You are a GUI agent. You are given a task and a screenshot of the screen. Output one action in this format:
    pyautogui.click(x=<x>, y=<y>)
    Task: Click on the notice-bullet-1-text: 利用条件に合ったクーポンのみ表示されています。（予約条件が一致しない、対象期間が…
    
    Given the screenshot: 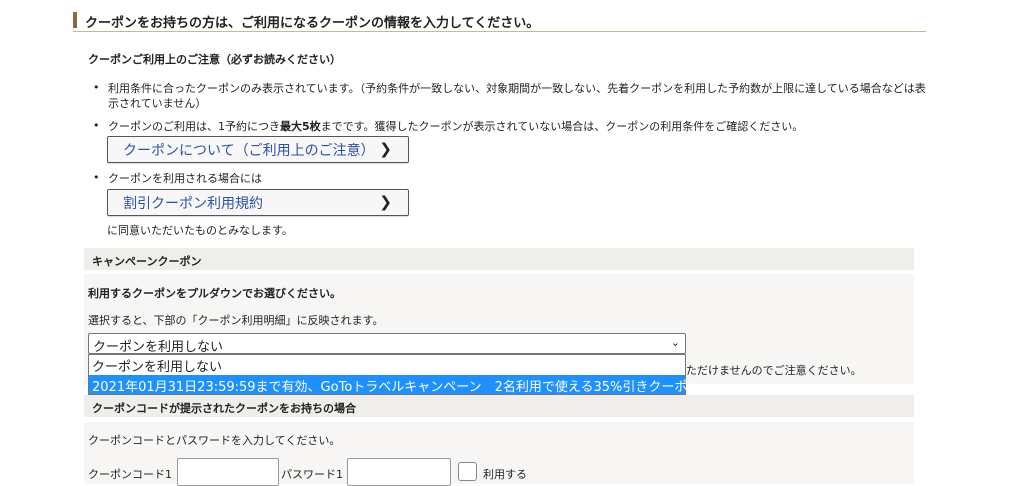 What is the action you would take?
    pyautogui.click(x=517, y=96)
    